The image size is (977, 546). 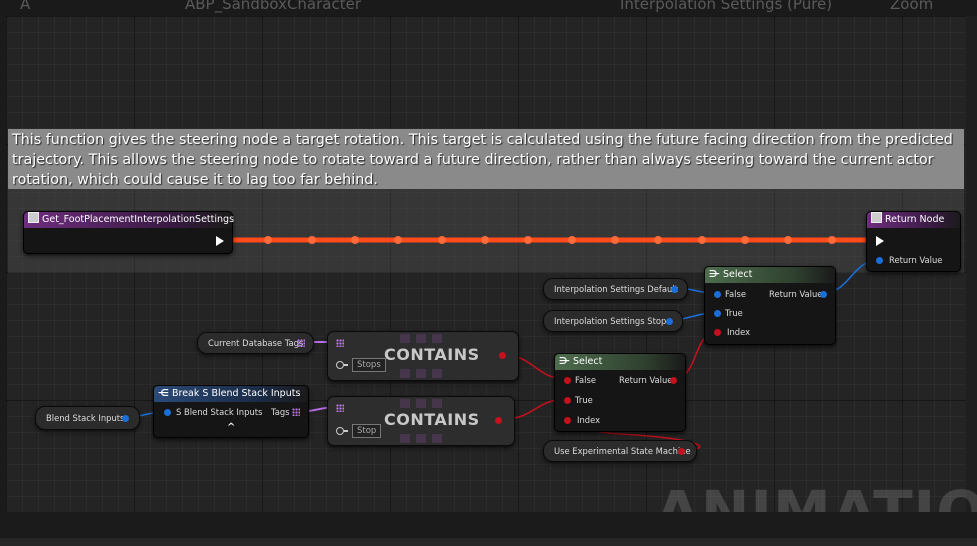 What do you see at coordinates (669, 321) in the screenshot?
I see `interp-stops-pin` at bounding box center [669, 321].